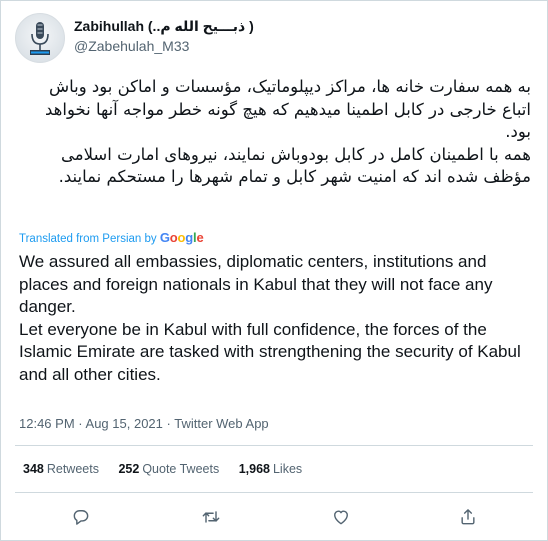  What do you see at coordinates (72, 469) in the screenshot?
I see `retweets-label: Retweets` at bounding box center [72, 469].